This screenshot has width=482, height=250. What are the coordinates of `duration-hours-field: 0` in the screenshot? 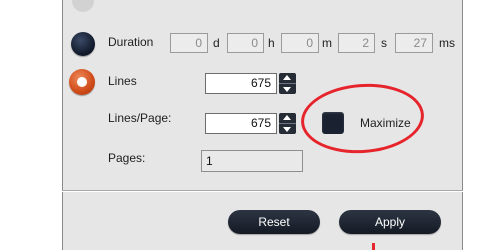 It's located at (245, 43).